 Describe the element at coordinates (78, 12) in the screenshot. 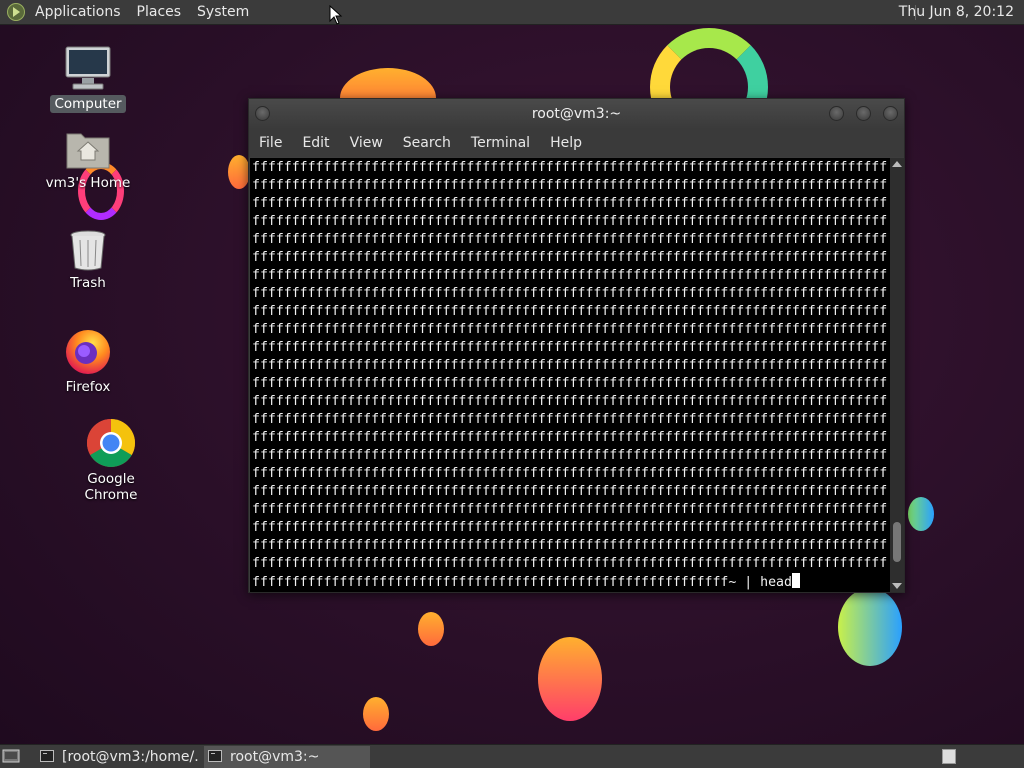

I see `applications-menu: Applications` at that location.